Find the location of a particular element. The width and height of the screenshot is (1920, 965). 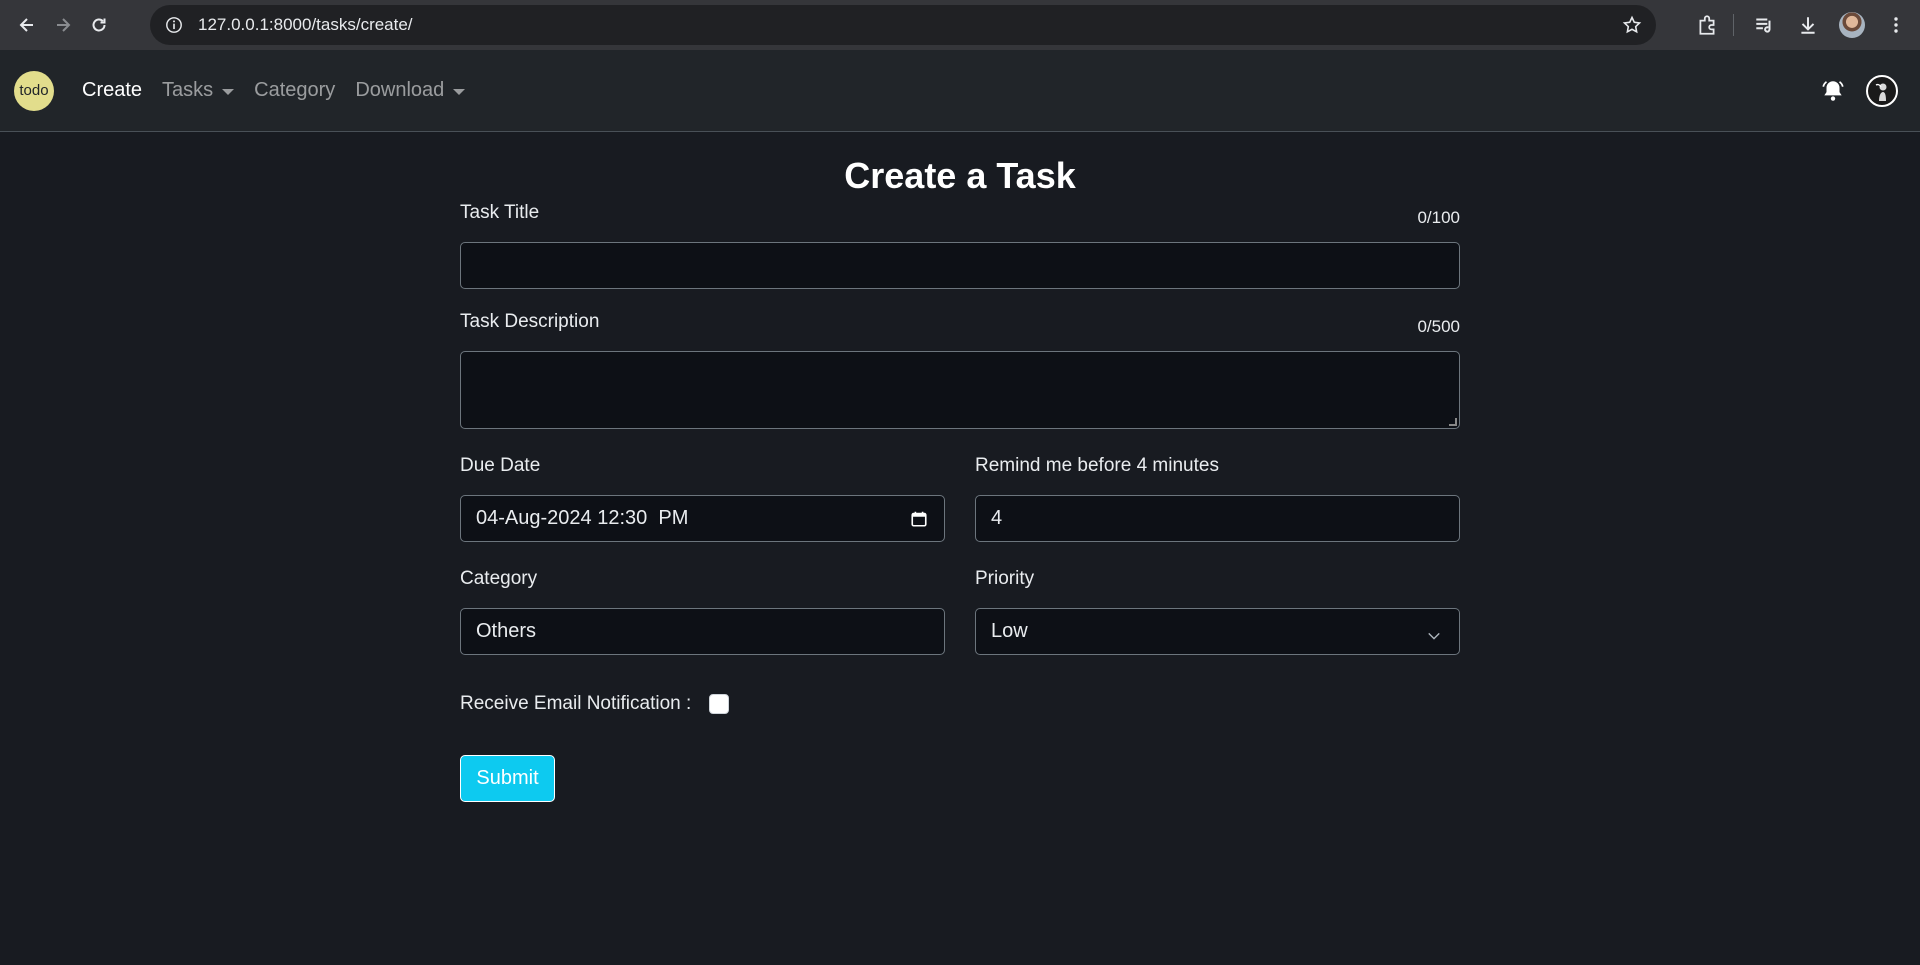

task-title-counter: 0/100 is located at coordinates (1438, 217).